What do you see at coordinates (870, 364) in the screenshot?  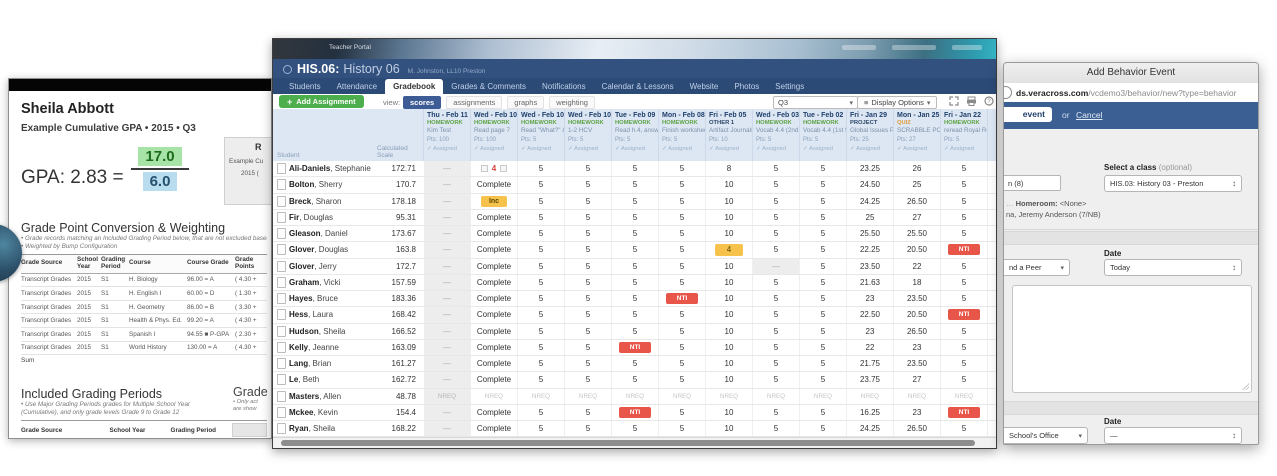 I see `grade-cell: 21.75` at bounding box center [870, 364].